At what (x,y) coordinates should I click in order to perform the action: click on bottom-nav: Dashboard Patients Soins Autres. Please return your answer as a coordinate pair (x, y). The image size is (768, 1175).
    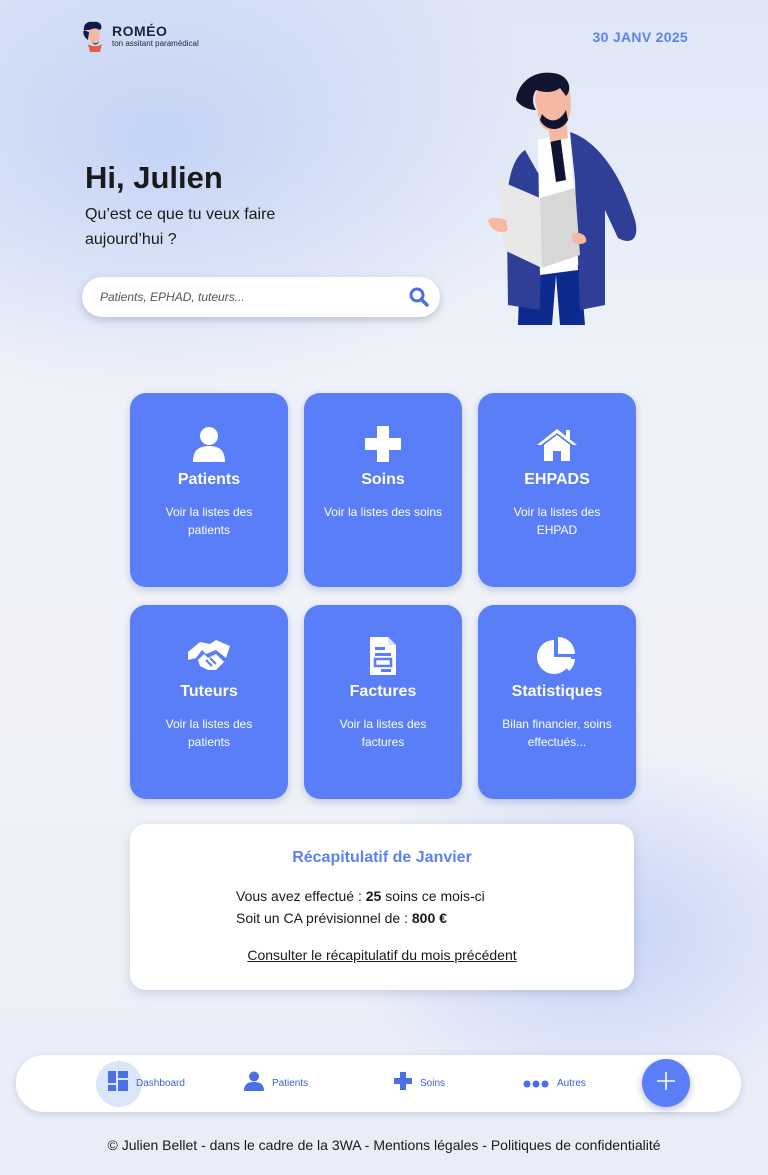
    Looking at the image, I should click on (378, 1083).